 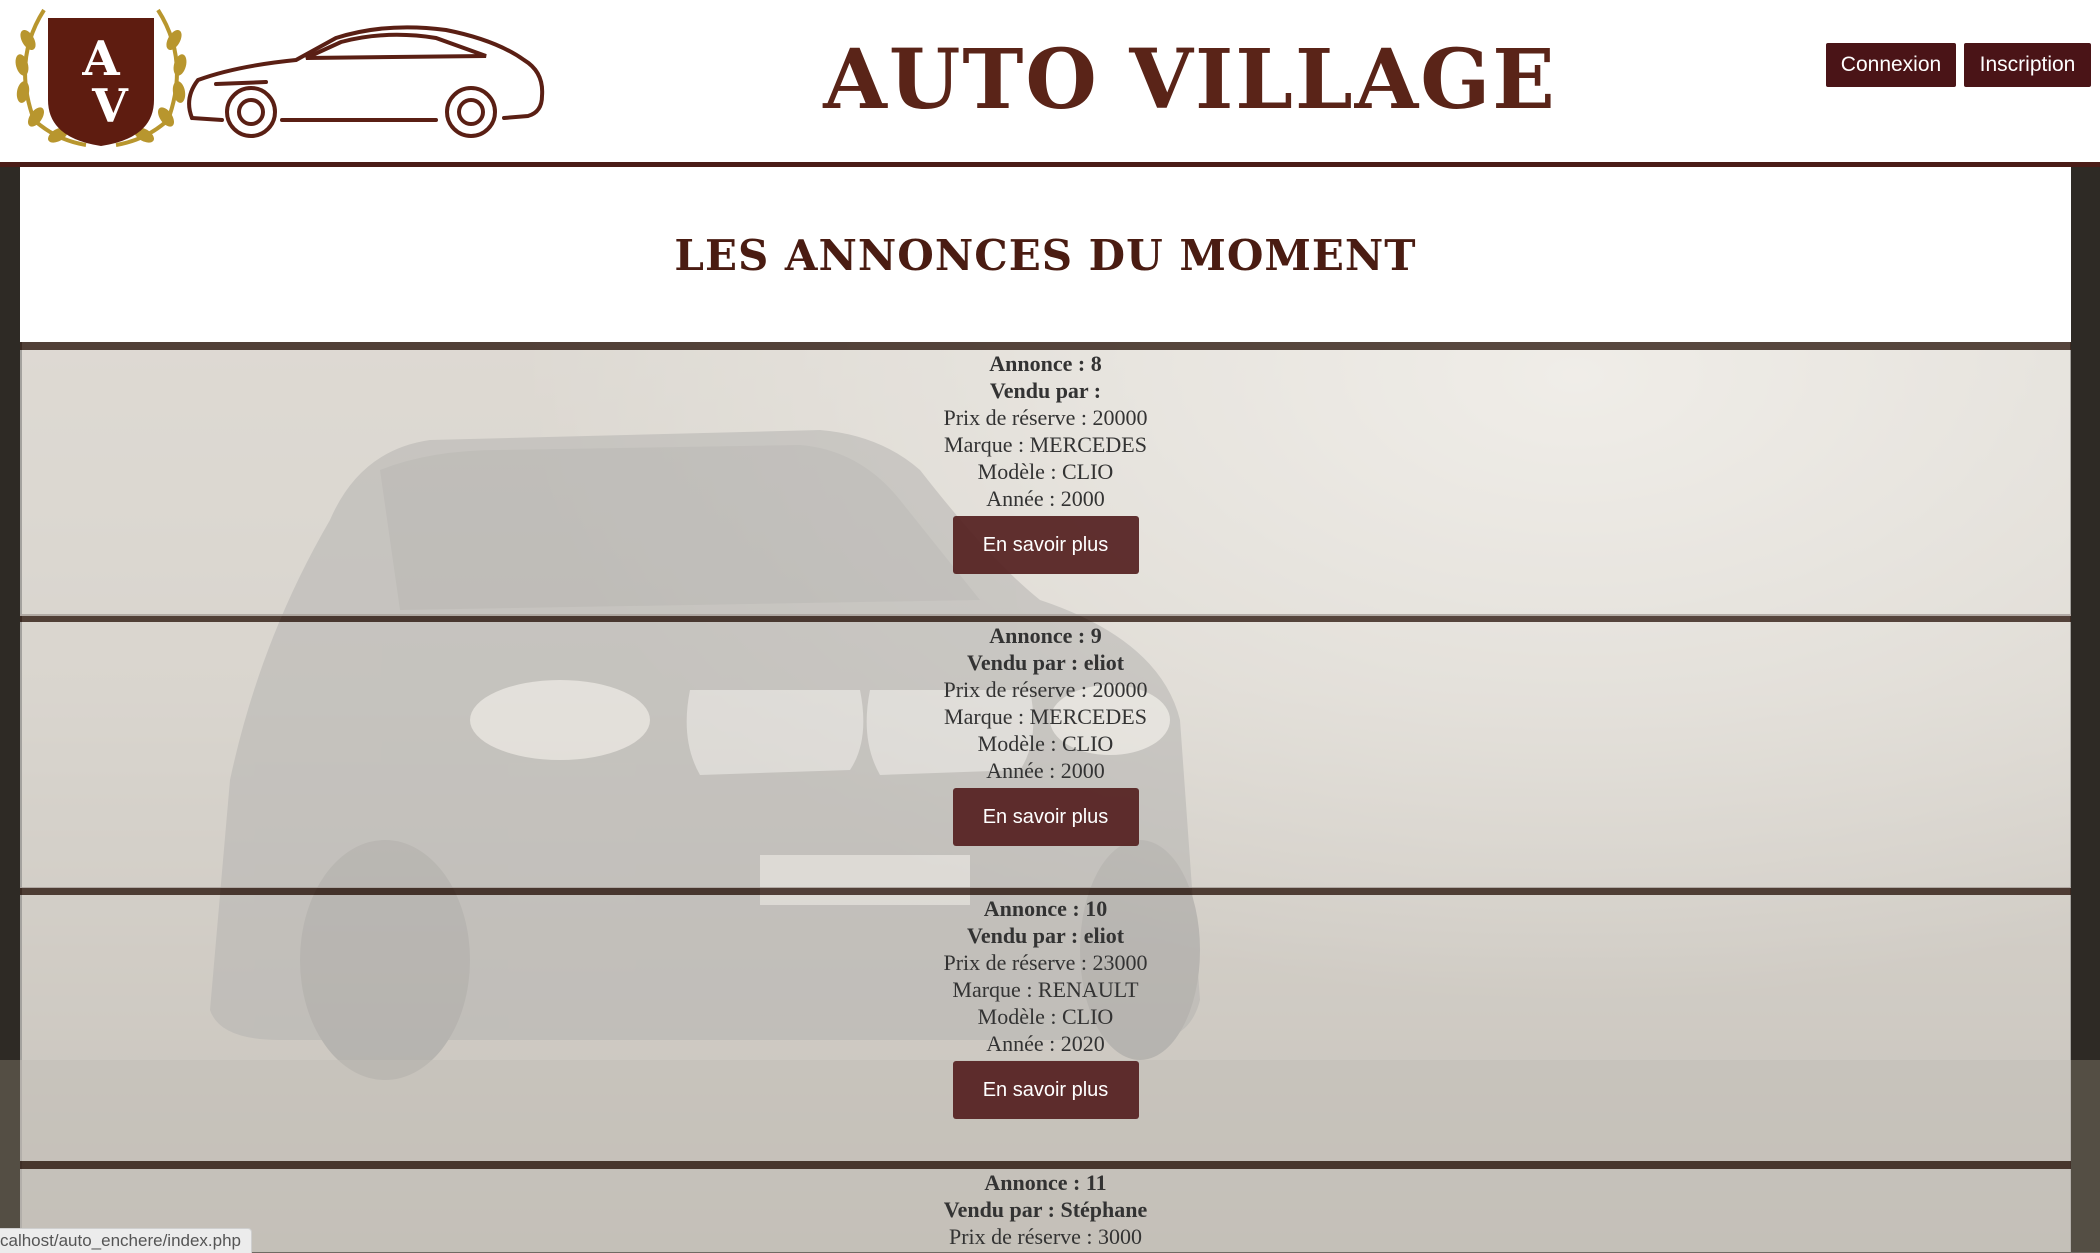 I want to click on listing-seller: Vendu par : Stéphane, so click(x=1045, y=1209).